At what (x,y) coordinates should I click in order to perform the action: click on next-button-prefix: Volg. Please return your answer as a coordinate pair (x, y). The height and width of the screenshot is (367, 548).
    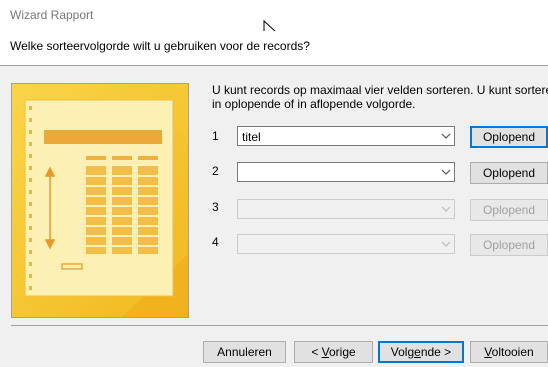
    Looking at the image, I should click on (402, 352).